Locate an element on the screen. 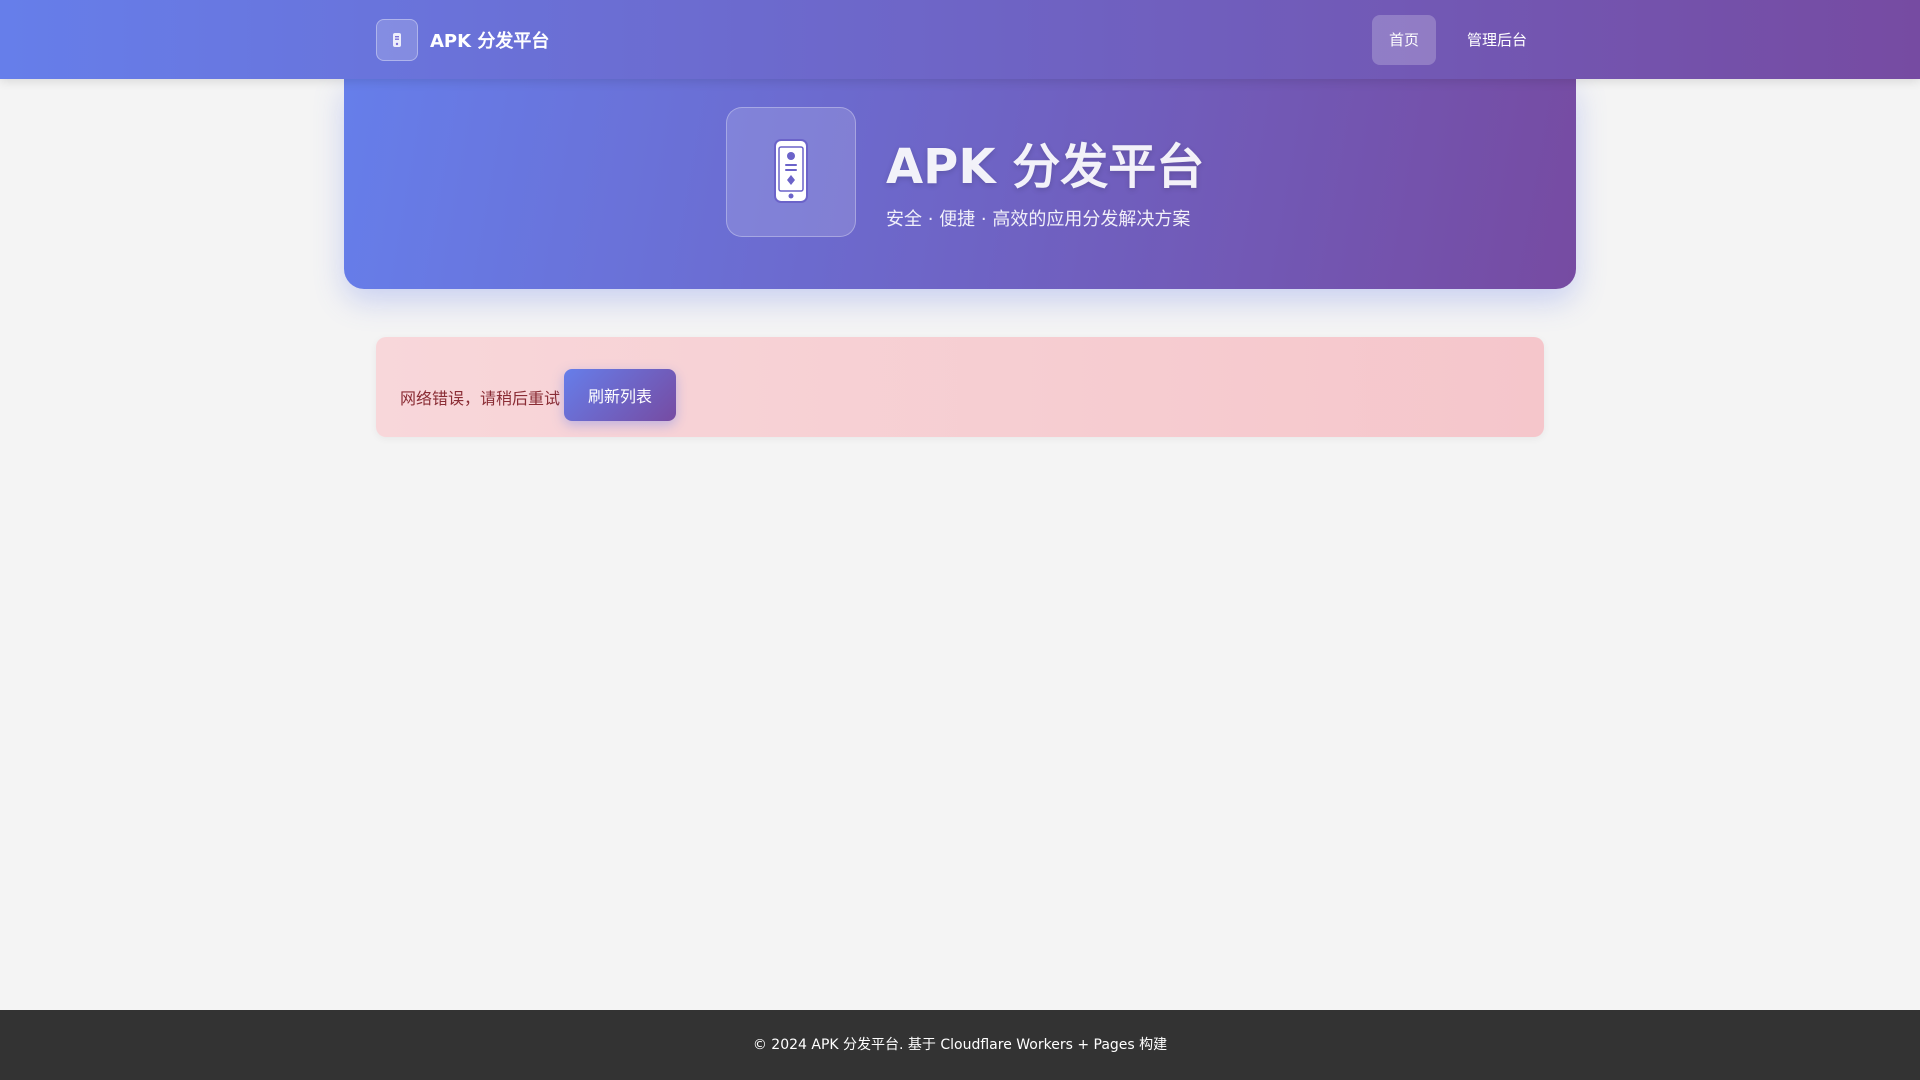 This screenshot has width=1920, height=1080. brand: APK 分发平台 is located at coordinates (462, 40).